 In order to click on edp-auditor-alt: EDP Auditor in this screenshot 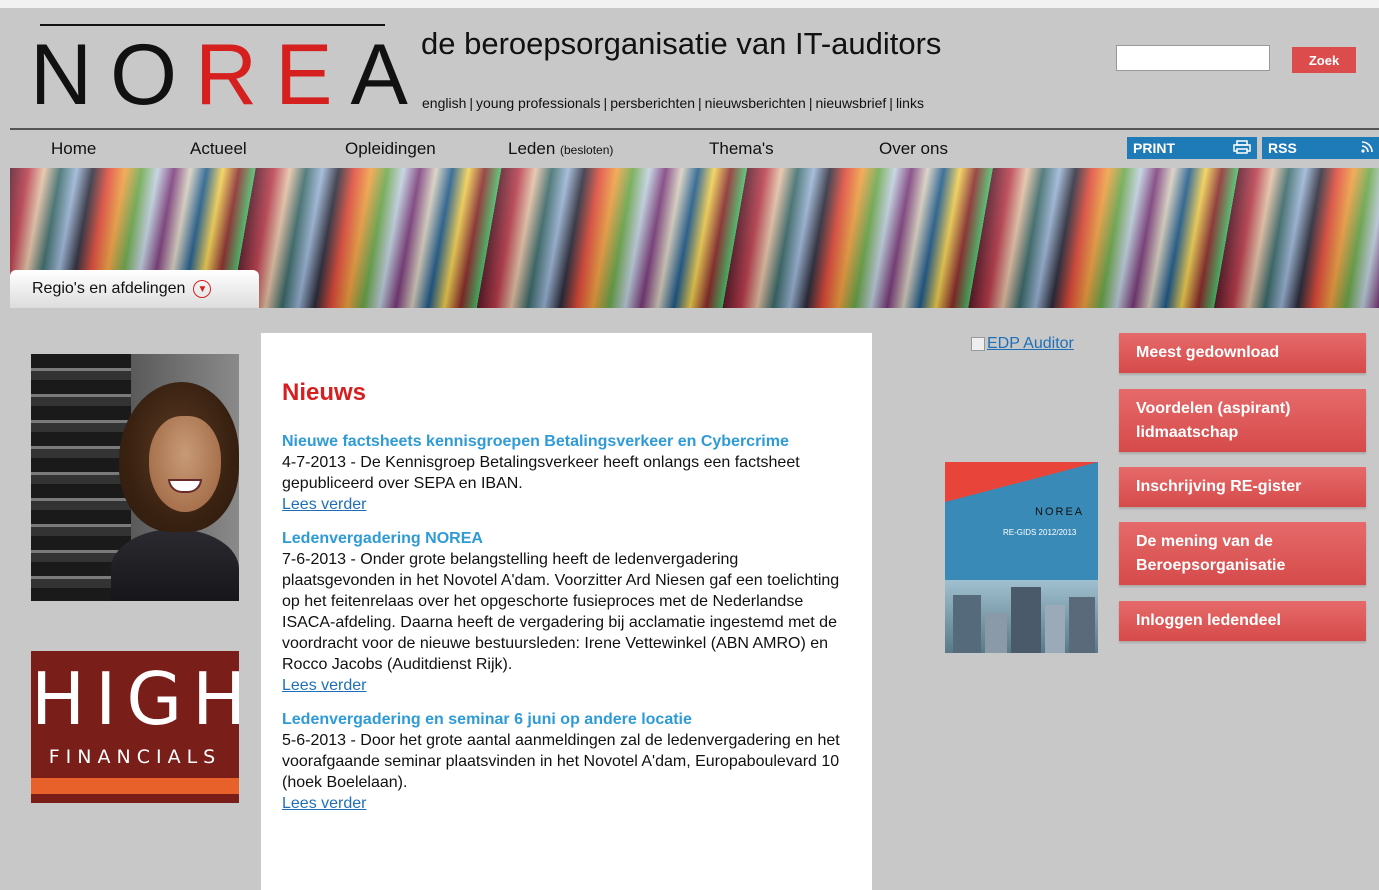, I will do `click(1030, 343)`.